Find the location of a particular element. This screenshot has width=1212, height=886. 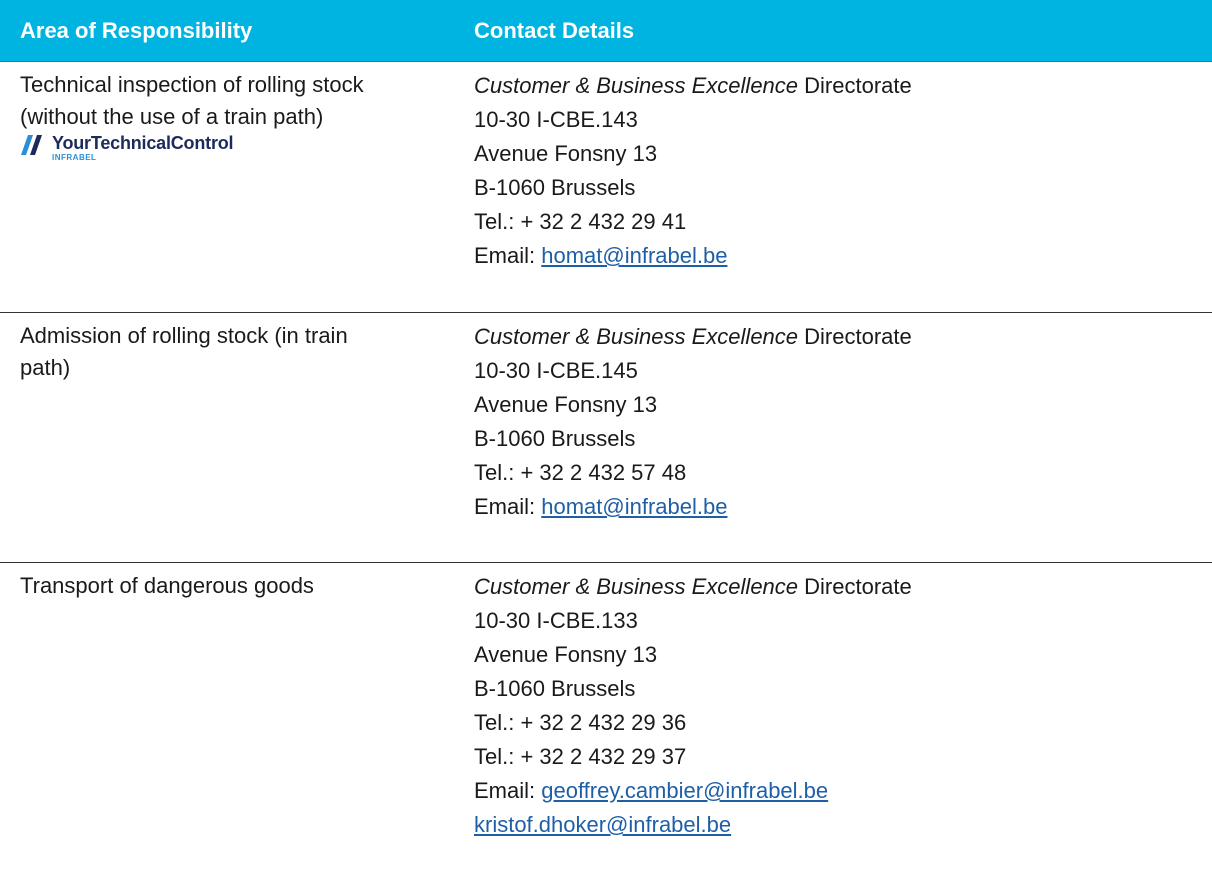

area-line: Admission of rolling stock (in train is located at coordinates (184, 335).